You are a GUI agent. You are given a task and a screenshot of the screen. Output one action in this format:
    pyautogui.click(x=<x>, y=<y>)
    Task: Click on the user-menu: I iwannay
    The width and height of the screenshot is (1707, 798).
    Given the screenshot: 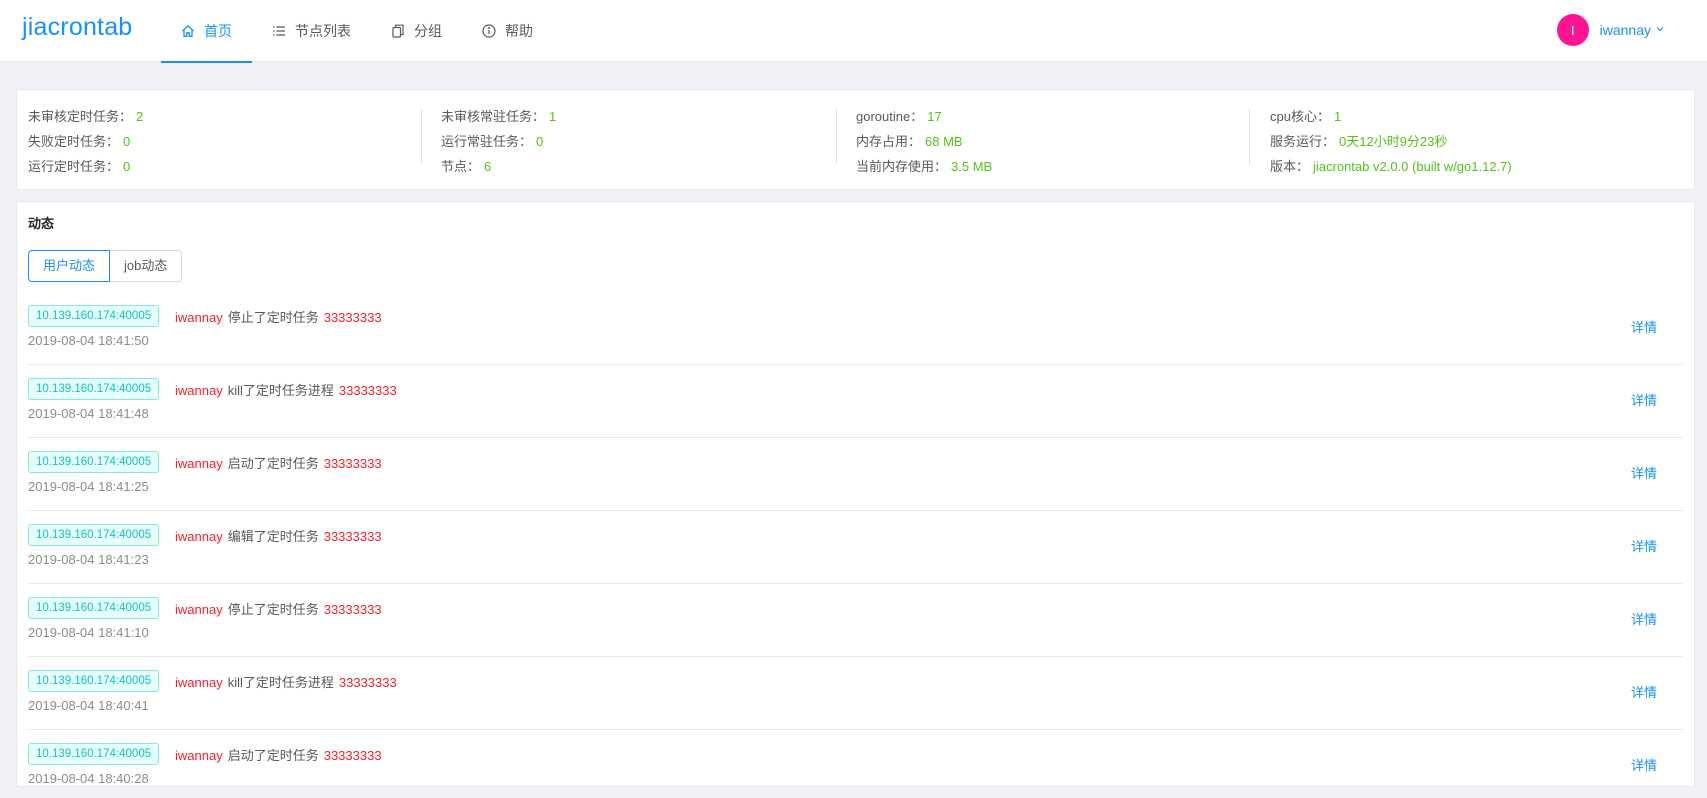 What is the action you would take?
    pyautogui.click(x=1610, y=30)
    